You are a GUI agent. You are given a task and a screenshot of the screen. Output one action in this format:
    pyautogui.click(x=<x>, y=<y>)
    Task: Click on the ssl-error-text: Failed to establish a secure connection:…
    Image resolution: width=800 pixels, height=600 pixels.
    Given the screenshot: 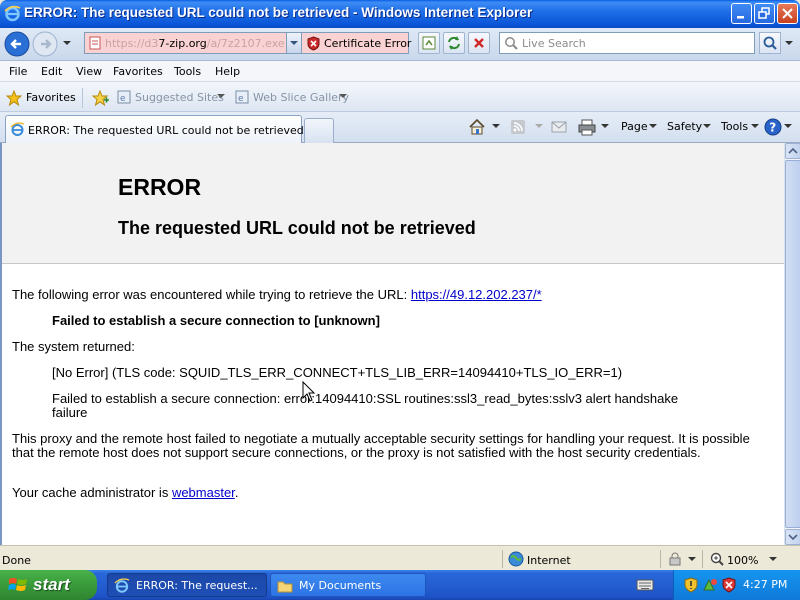 What is the action you would take?
    pyautogui.click(x=365, y=405)
    